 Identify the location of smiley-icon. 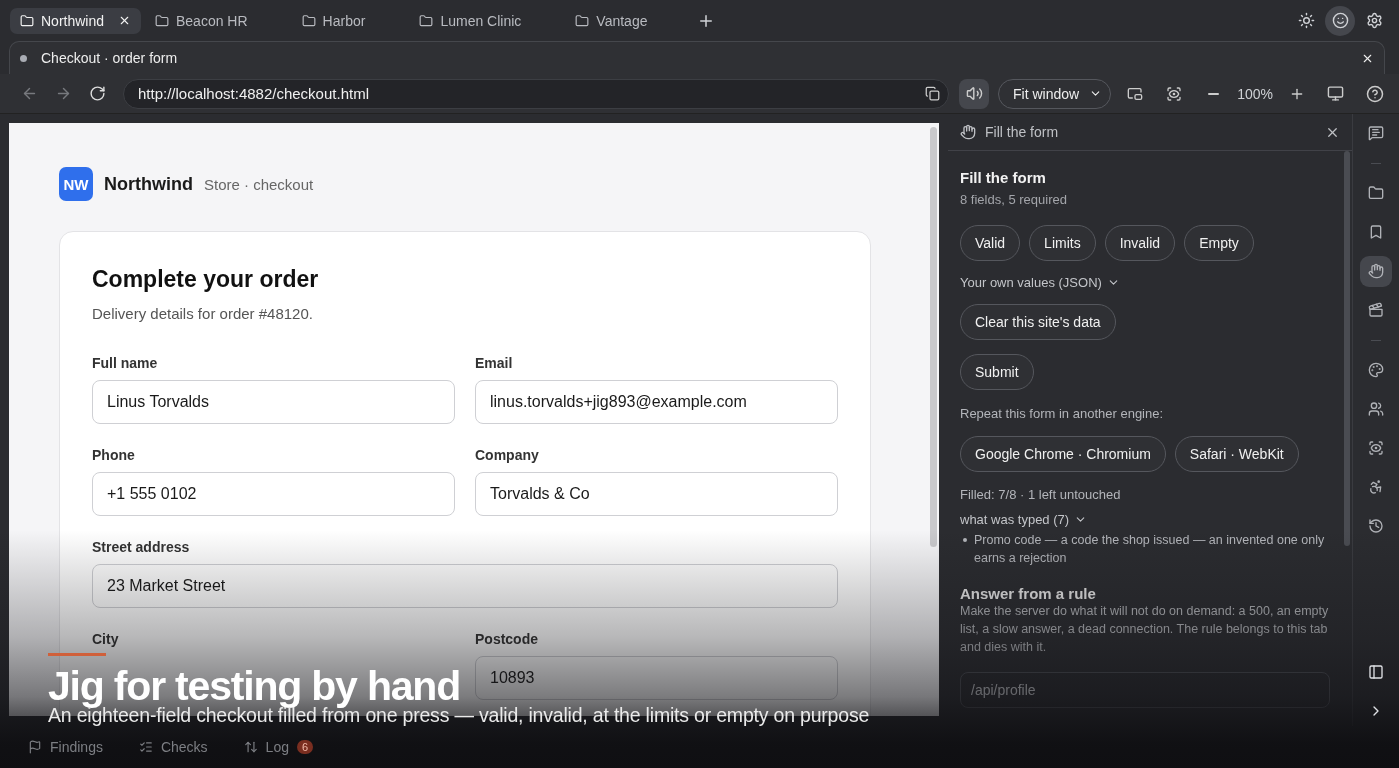
(1340, 20).